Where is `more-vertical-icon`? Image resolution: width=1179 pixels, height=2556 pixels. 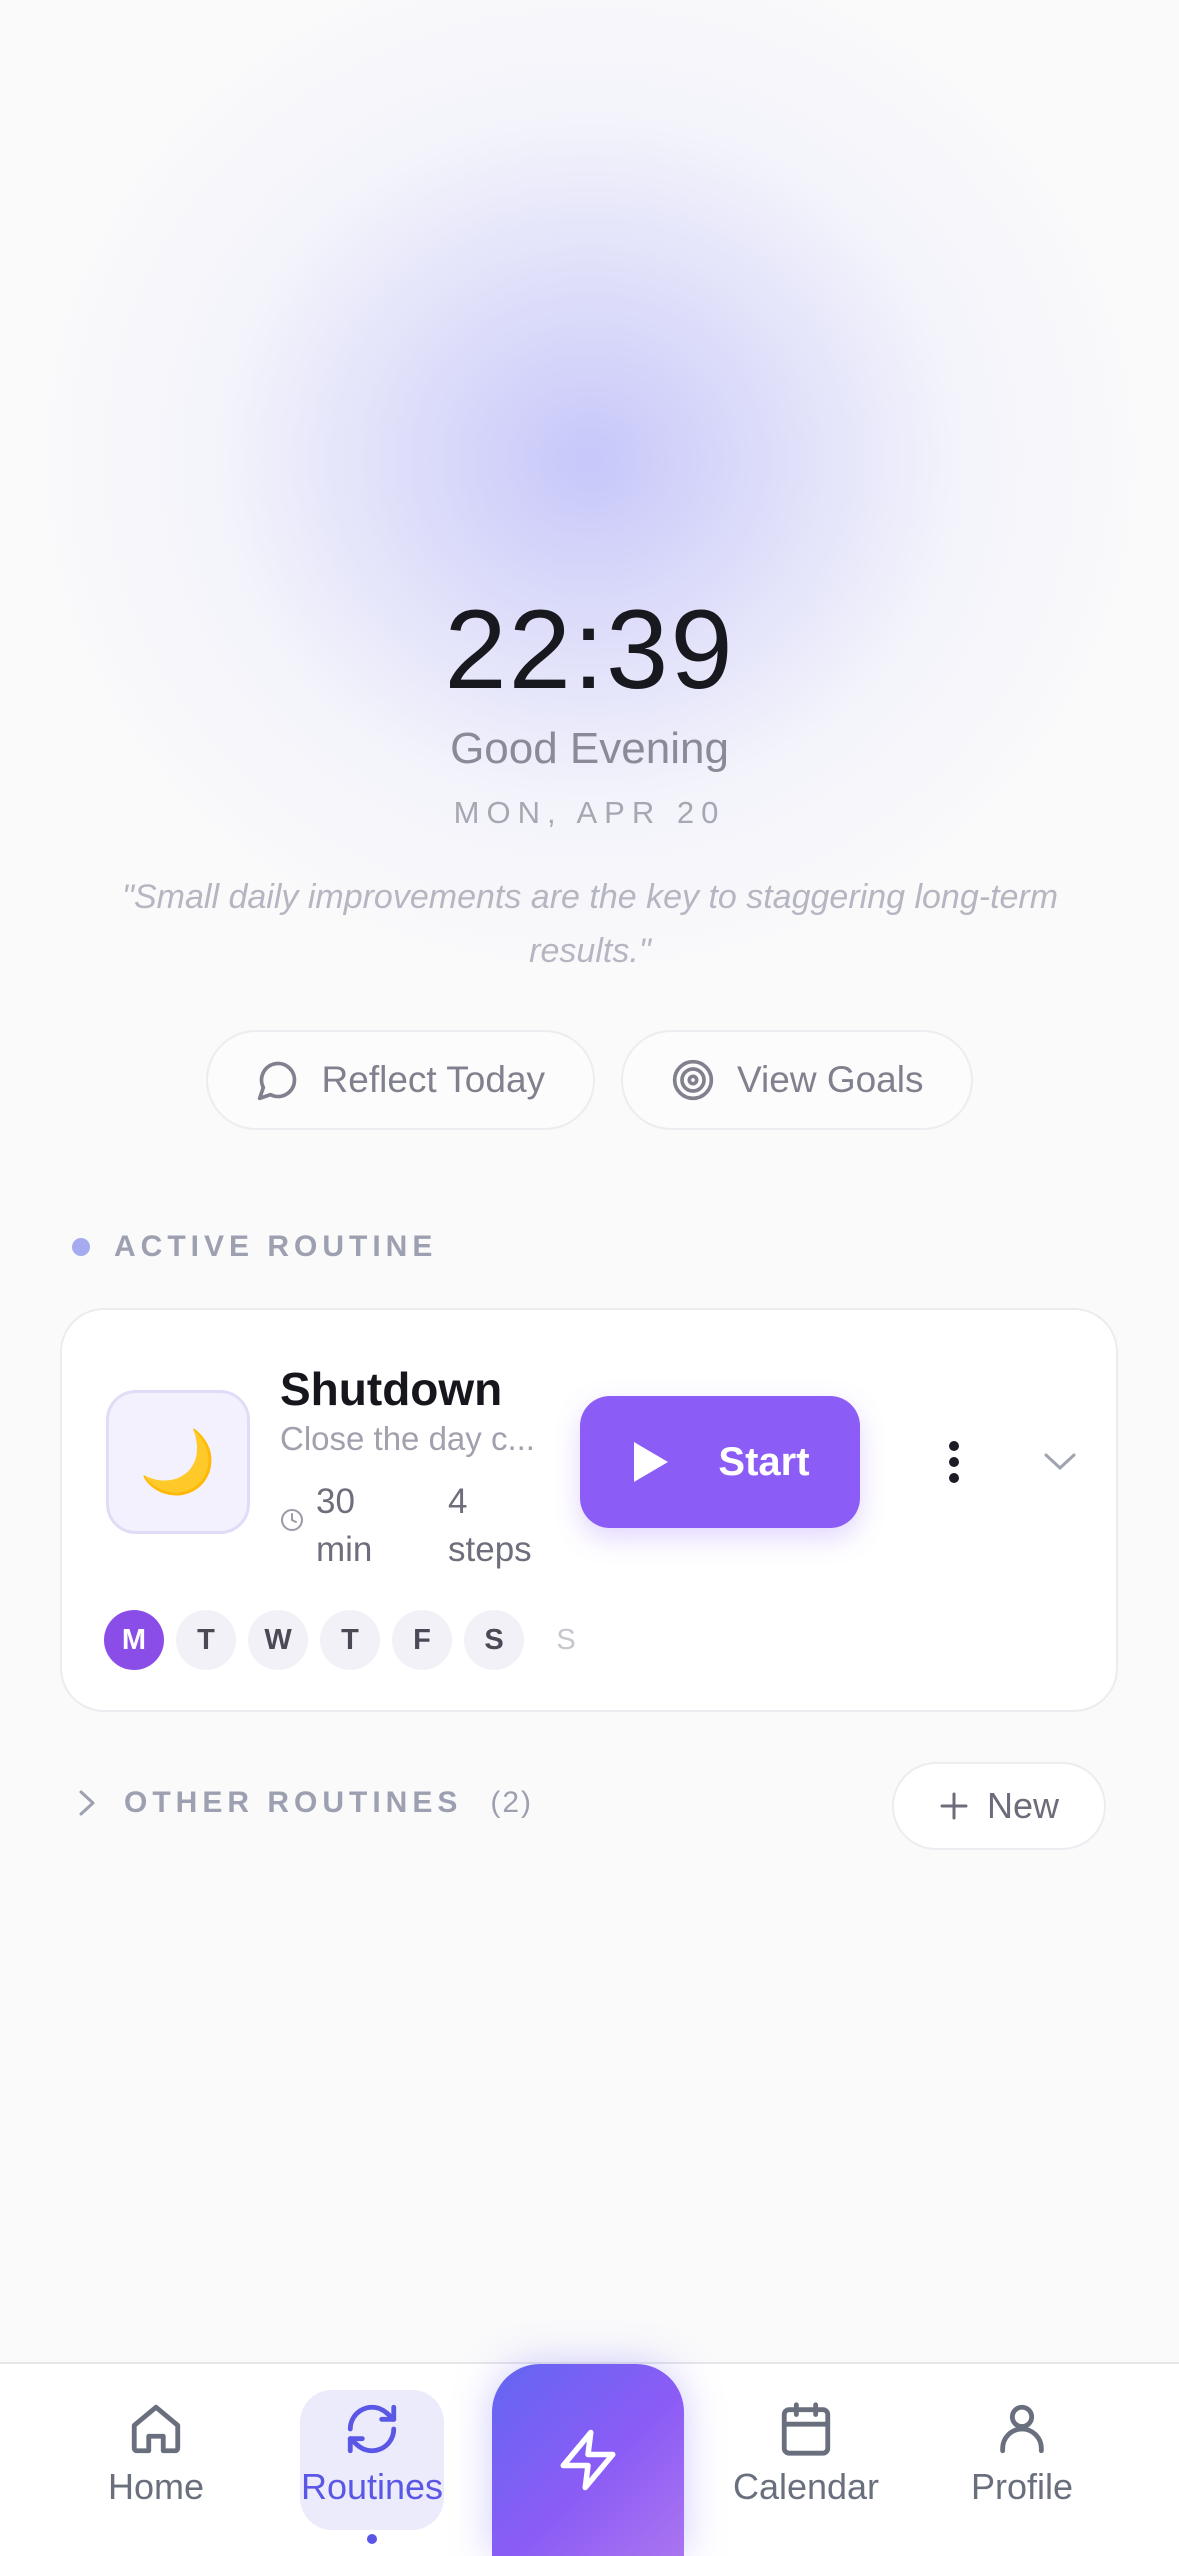
more-vertical-icon is located at coordinates (954, 1462).